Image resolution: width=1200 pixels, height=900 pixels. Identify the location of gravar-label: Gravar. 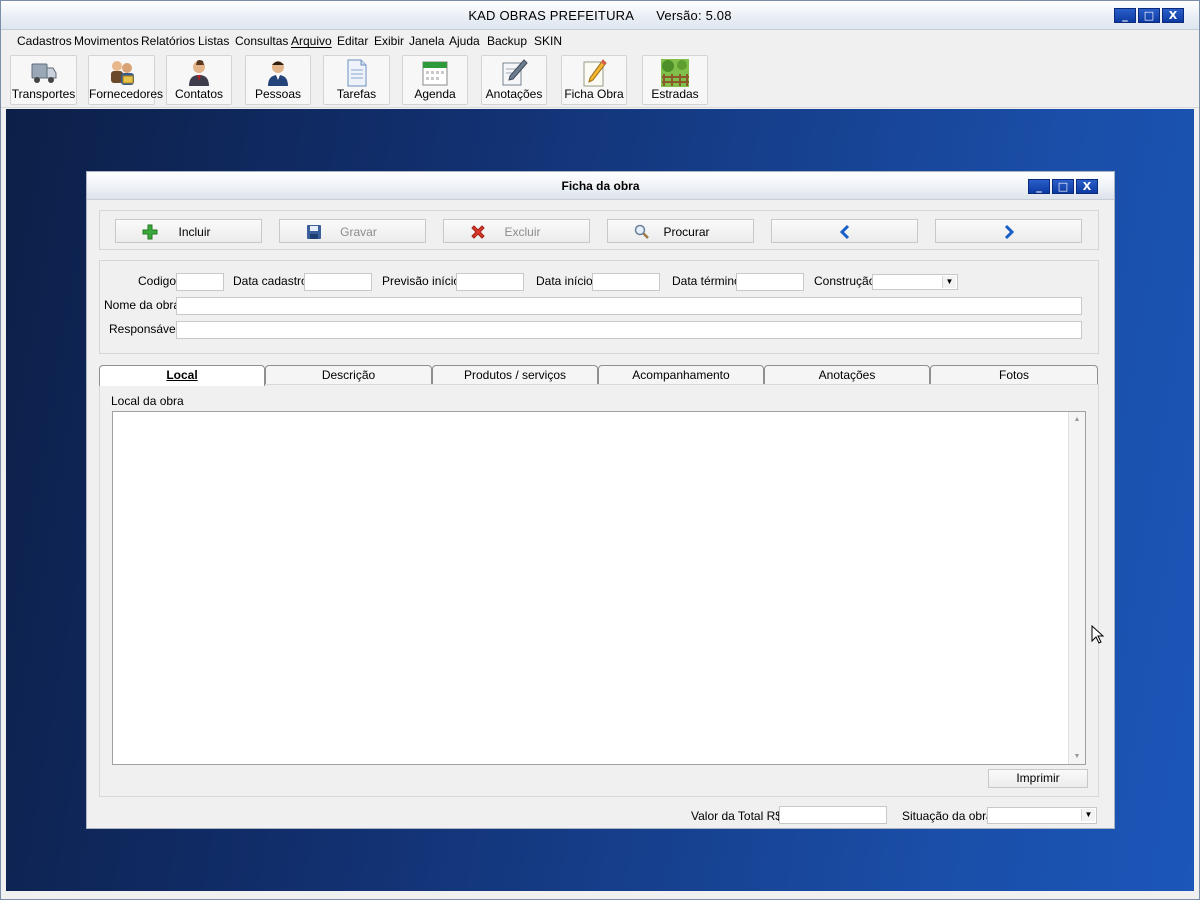
(358, 232).